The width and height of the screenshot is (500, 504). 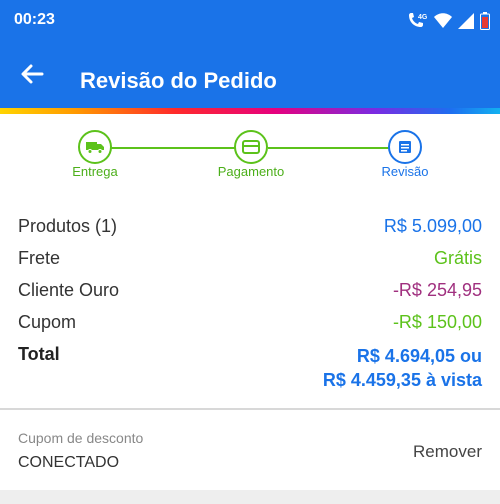 I want to click on step-label-entrega: Entrega, so click(x=95, y=171).